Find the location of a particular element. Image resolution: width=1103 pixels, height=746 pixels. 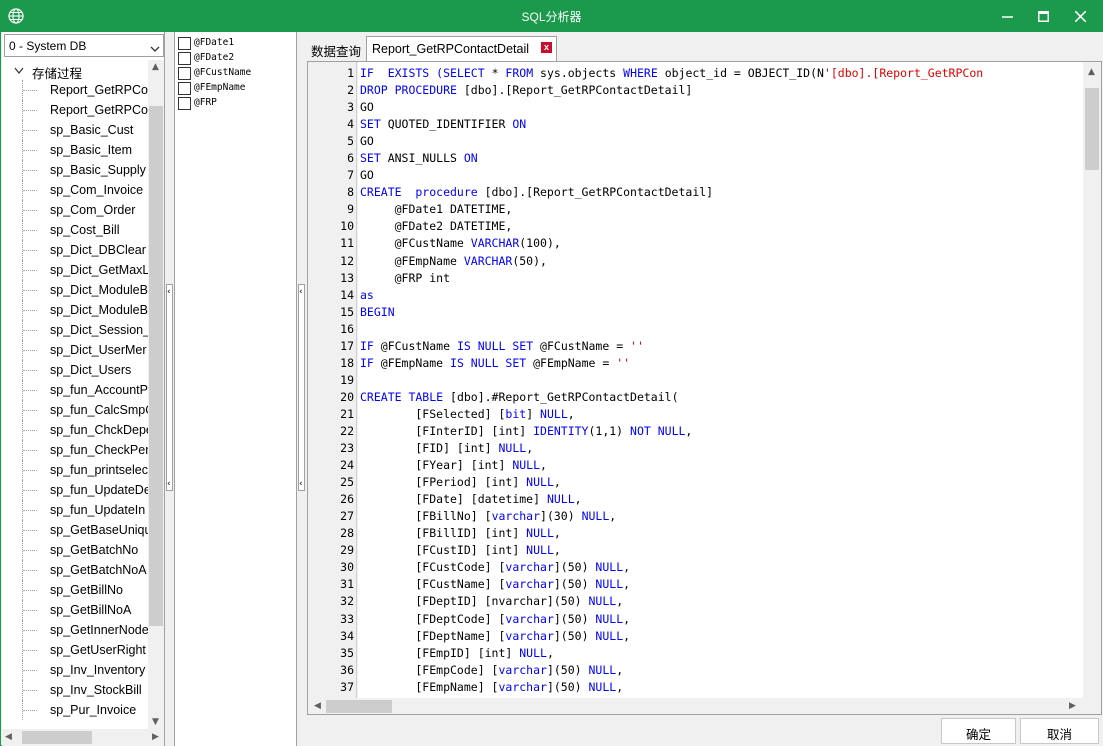

code-text: @FDate1 DATETIME, is located at coordinates (436, 209).